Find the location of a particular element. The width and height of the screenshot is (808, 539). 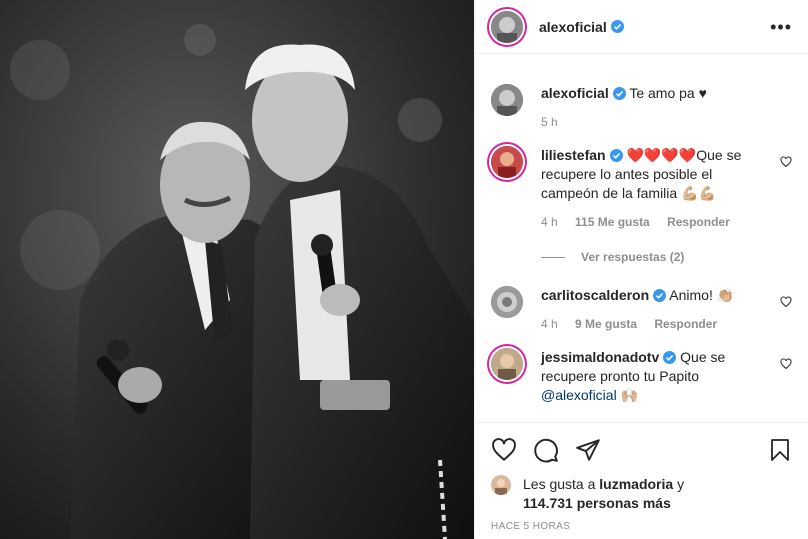

caption-time: 5 h is located at coordinates (549, 122).